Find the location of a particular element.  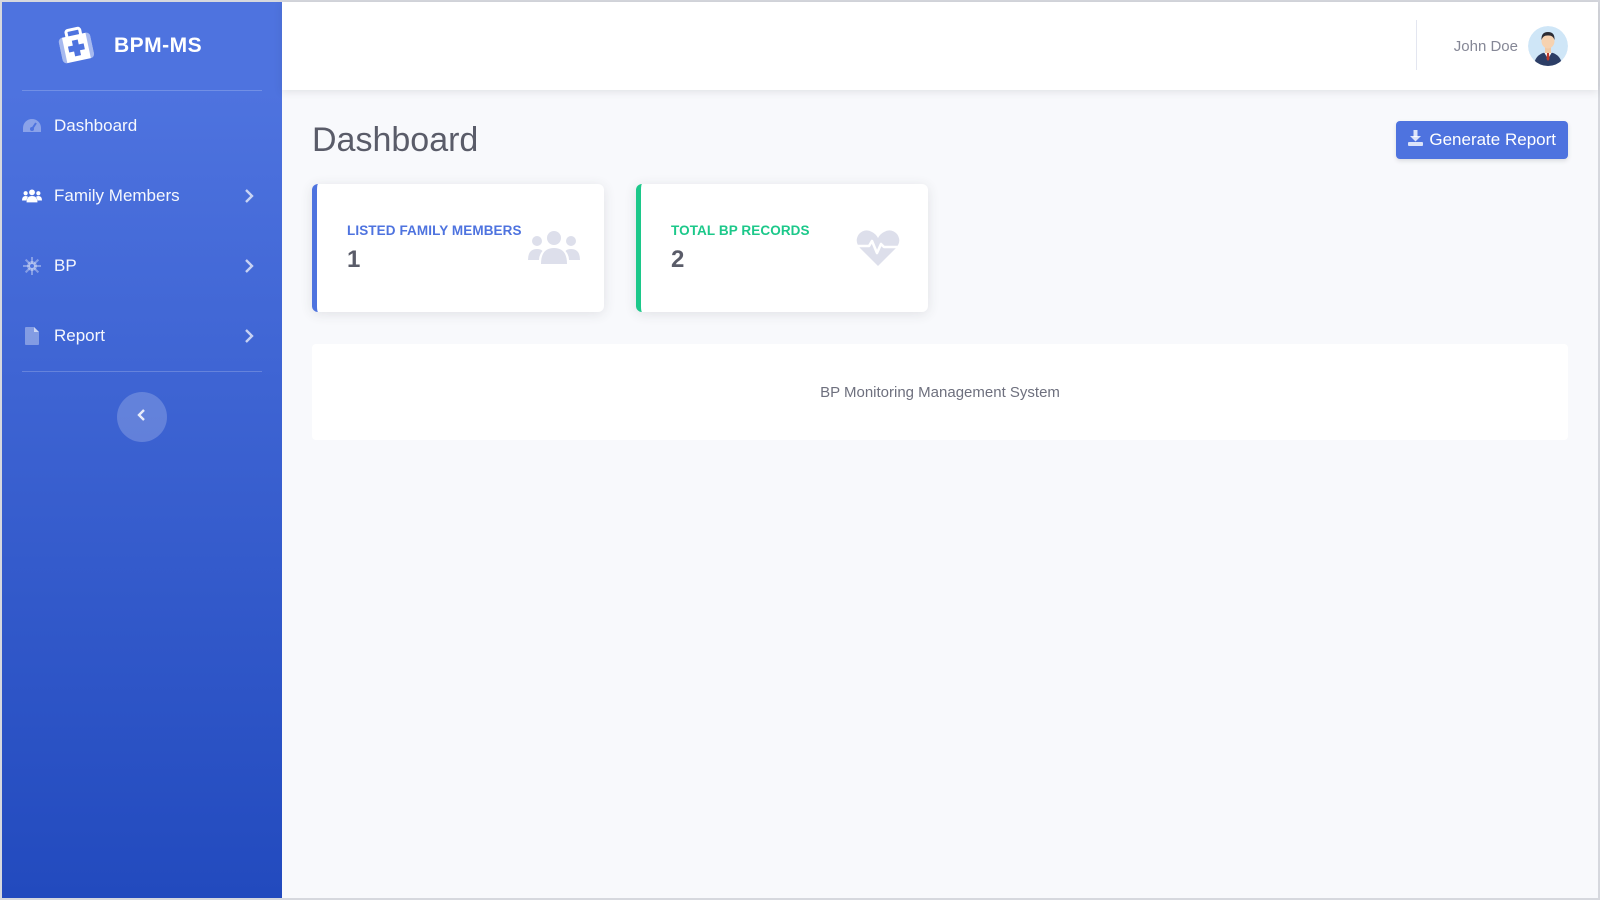

sidebar-divider is located at coordinates (142, 371).